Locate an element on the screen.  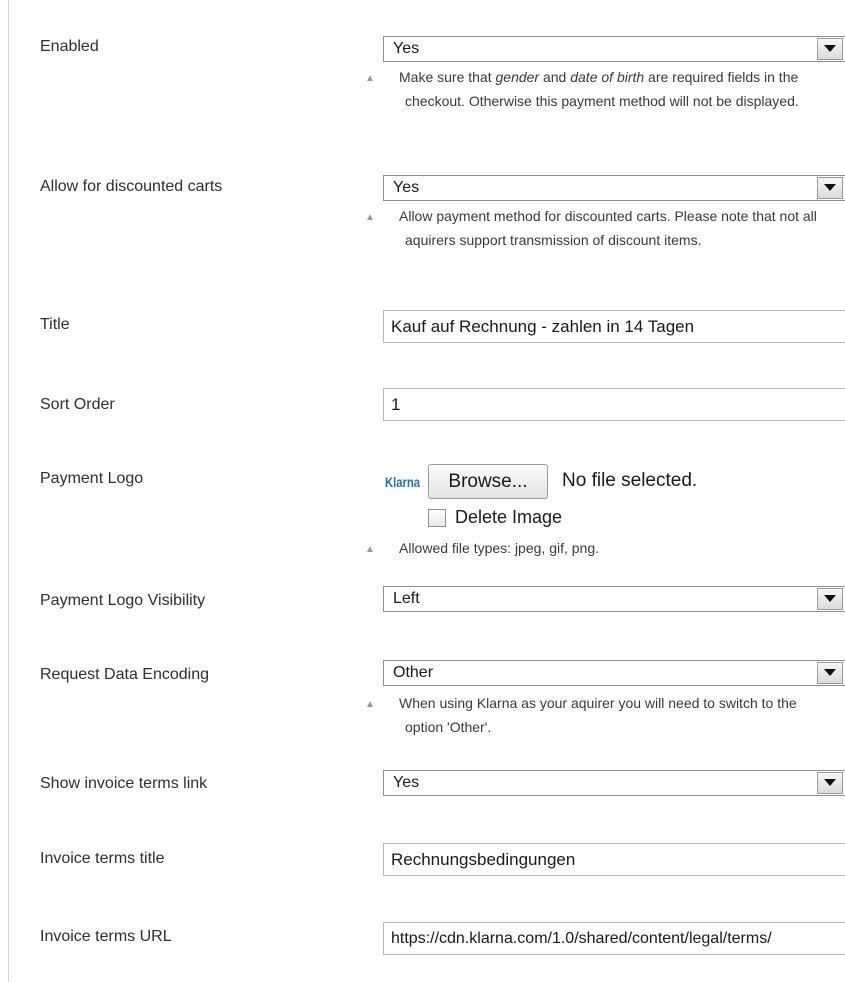
sort-order-value: 1 is located at coordinates (396, 404).